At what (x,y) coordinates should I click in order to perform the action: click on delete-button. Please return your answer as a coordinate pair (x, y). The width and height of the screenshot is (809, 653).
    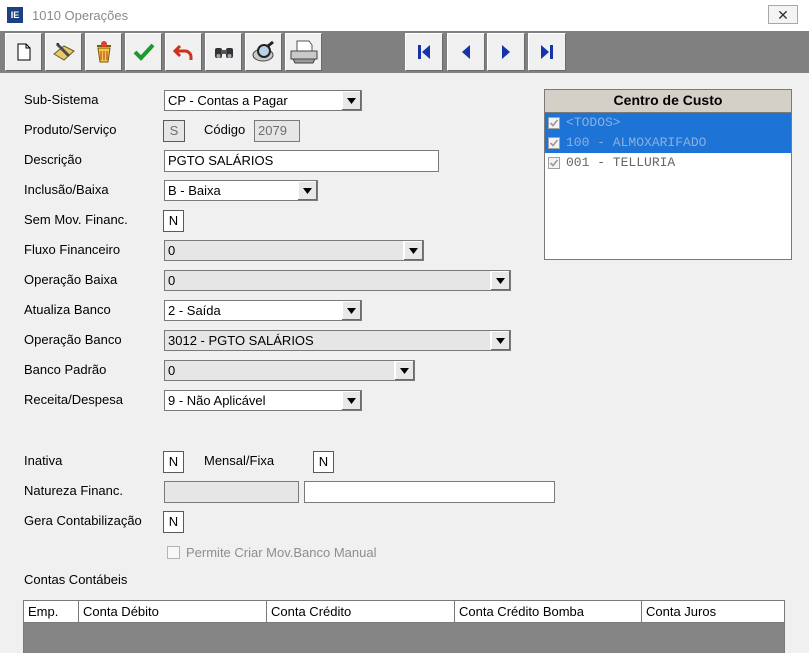
    Looking at the image, I should click on (103, 52).